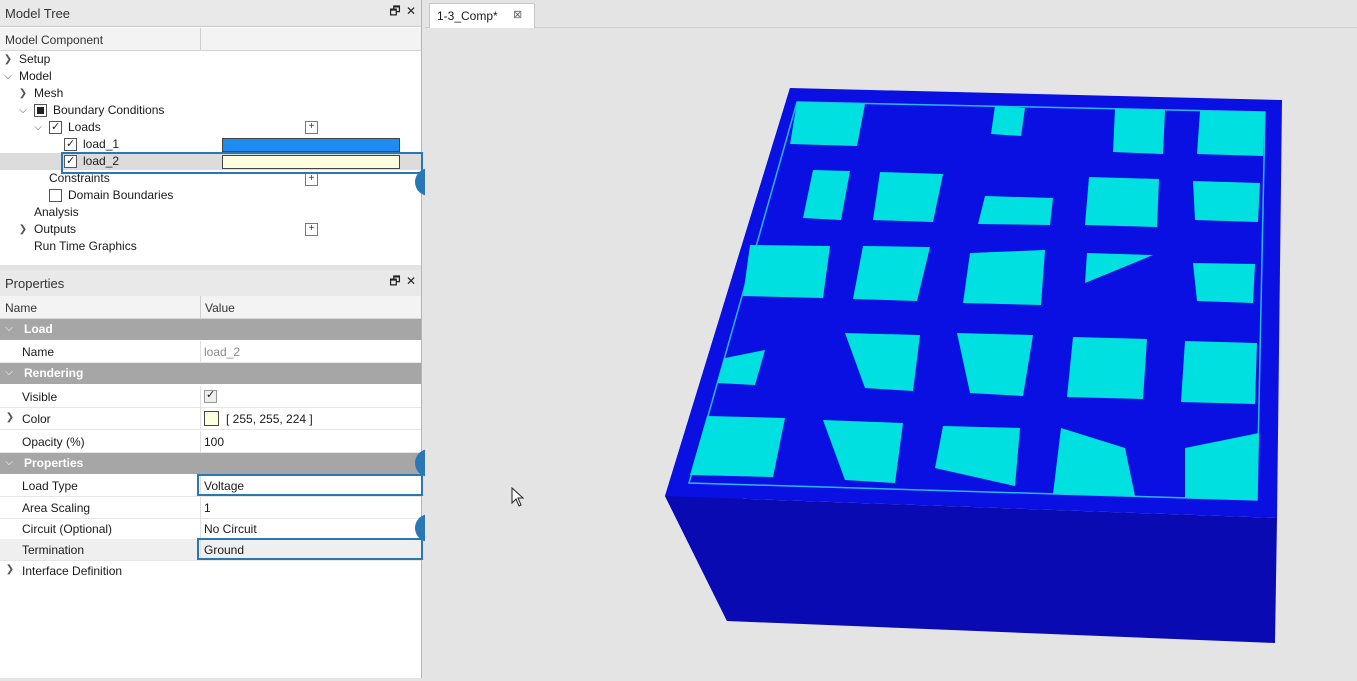  I want to click on property-key: Color, so click(36, 419).